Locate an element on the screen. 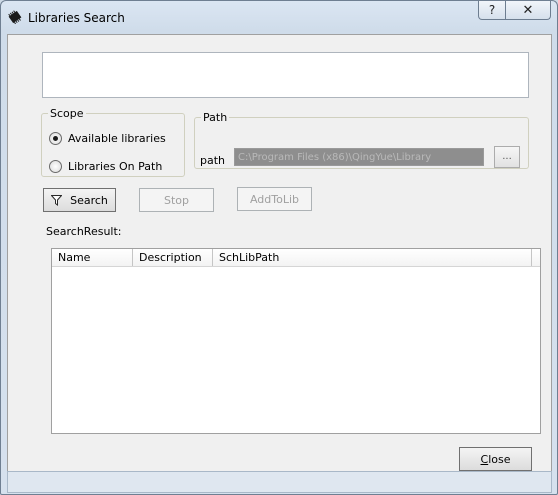 The height and width of the screenshot is (495, 558). close-window-button: ✕ is located at coordinates (528, 10).